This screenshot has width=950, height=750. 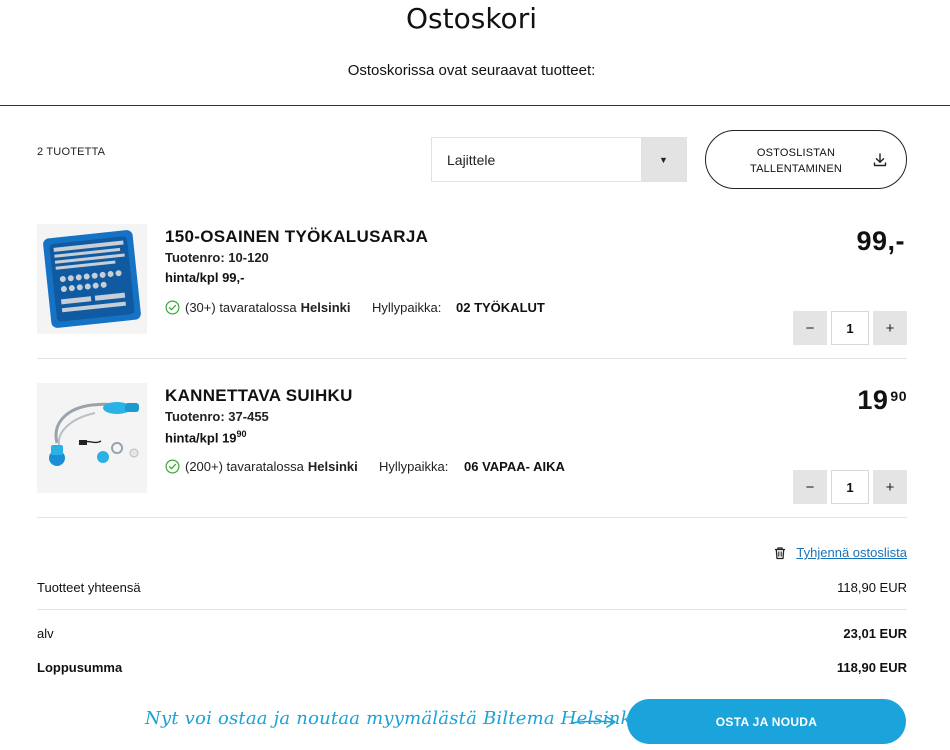 What do you see at coordinates (296, 237) in the screenshot?
I see `product-name: 150-OSAINEN TYÖKALUSARJA` at bounding box center [296, 237].